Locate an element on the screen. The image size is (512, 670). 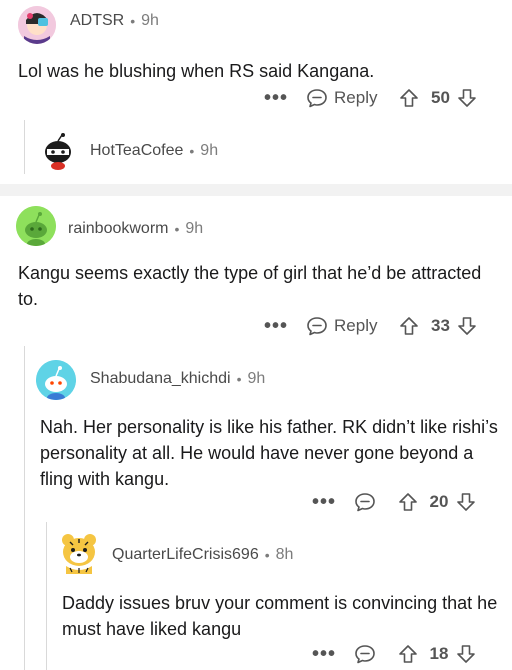
comment-actions: ••• Reply 33 is located at coordinates (370, 326).